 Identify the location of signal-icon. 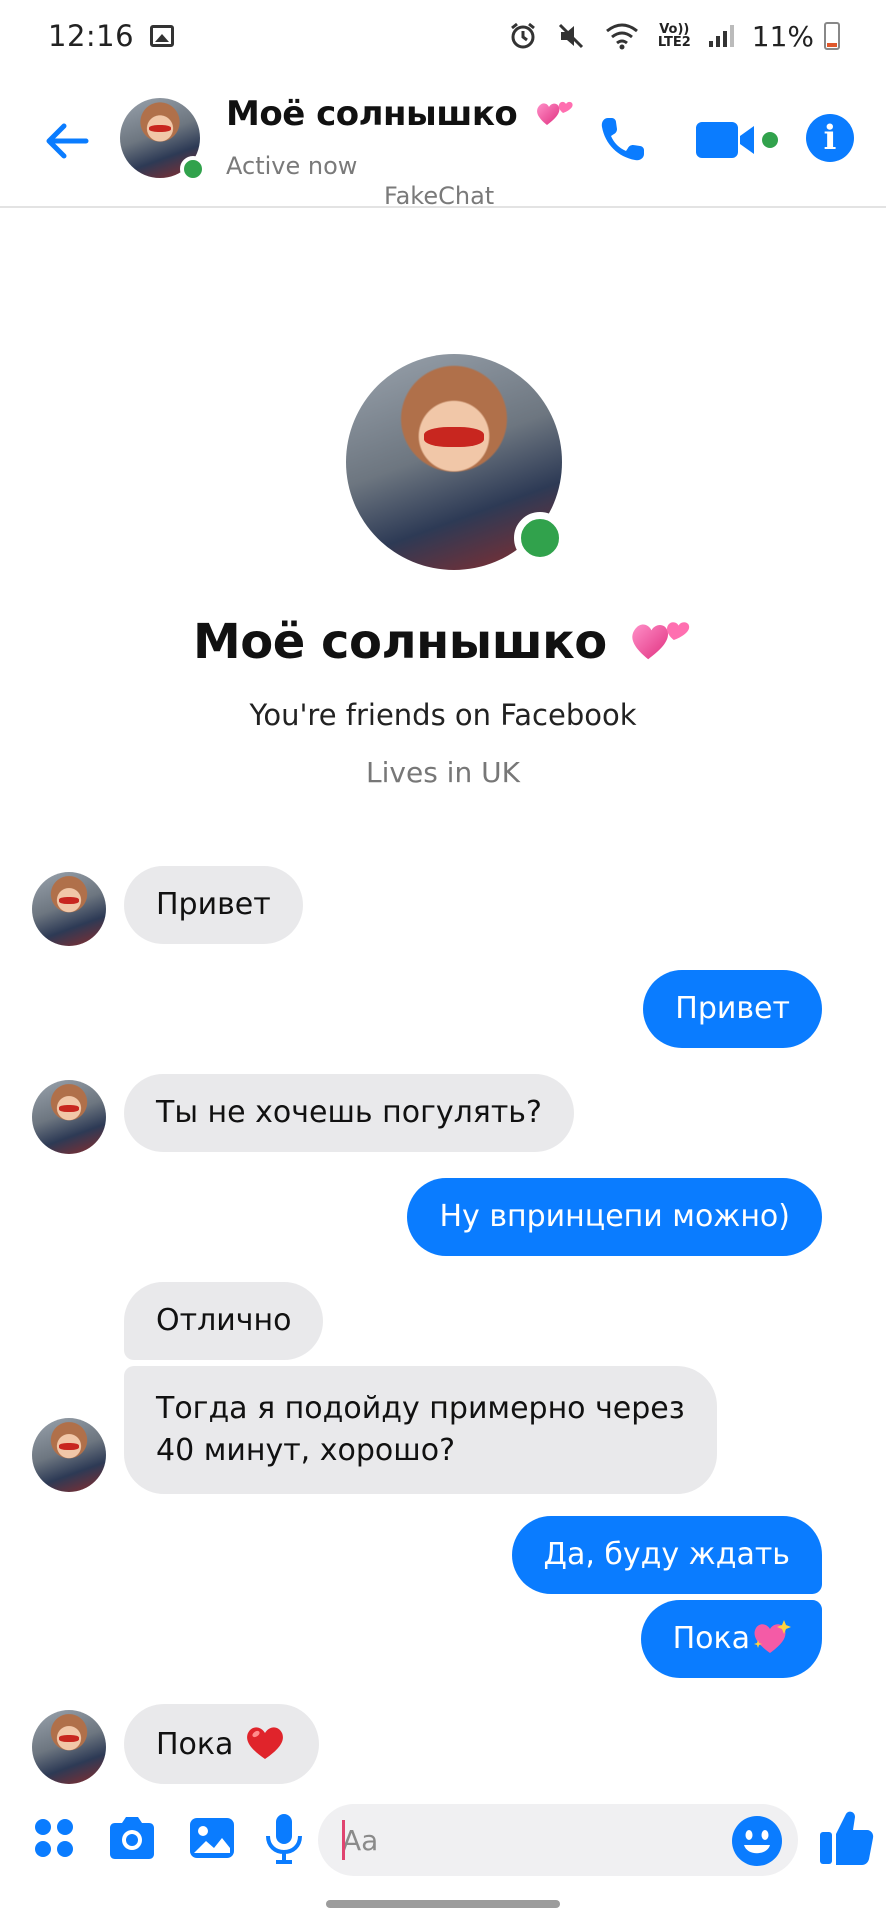
(721, 36).